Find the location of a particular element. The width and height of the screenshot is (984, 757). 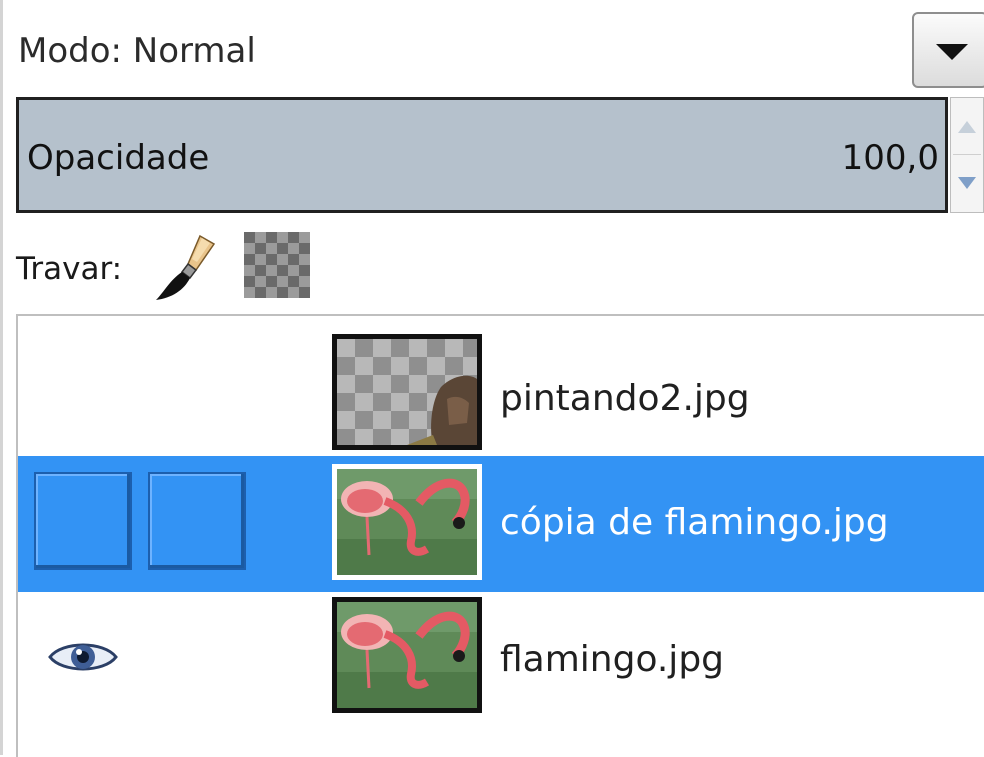

mode-label: Modo: Normal is located at coordinates (137, 51).